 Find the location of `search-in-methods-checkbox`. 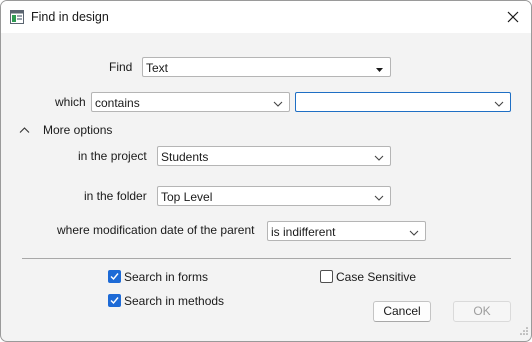

search-in-methods-checkbox is located at coordinates (114, 300).